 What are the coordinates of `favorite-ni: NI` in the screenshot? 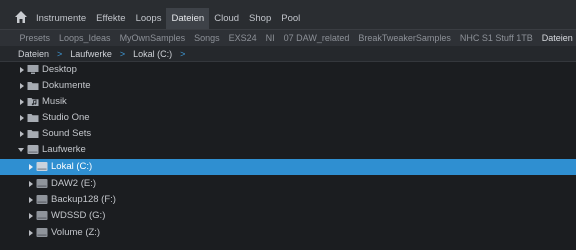 It's located at (270, 38).